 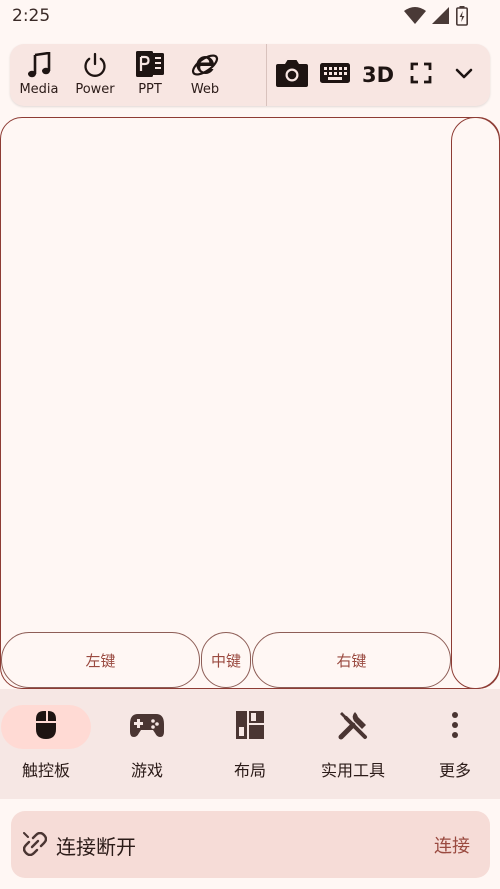 What do you see at coordinates (462, 18) in the screenshot?
I see `battery-icon` at bounding box center [462, 18].